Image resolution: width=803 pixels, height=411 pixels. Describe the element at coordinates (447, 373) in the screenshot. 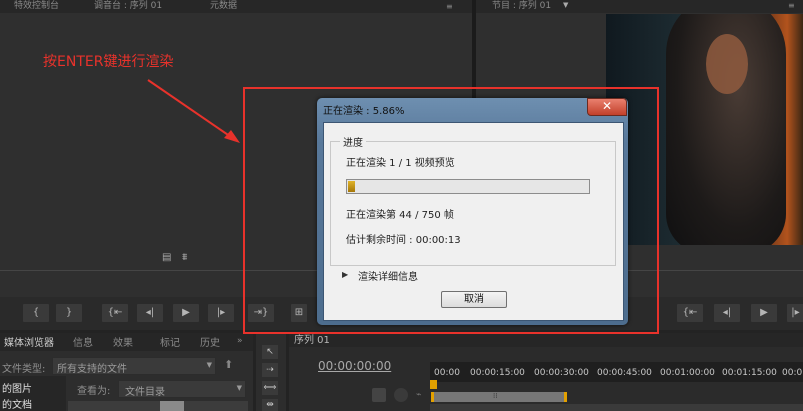

I see `ruler-tick-label: 00:00` at that location.